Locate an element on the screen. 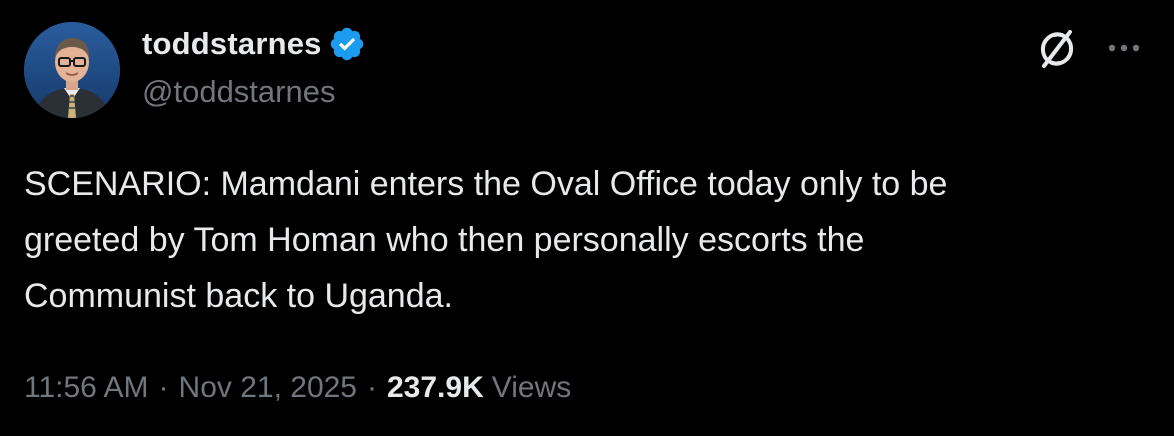  more-icon is located at coordinates (1124, 48).